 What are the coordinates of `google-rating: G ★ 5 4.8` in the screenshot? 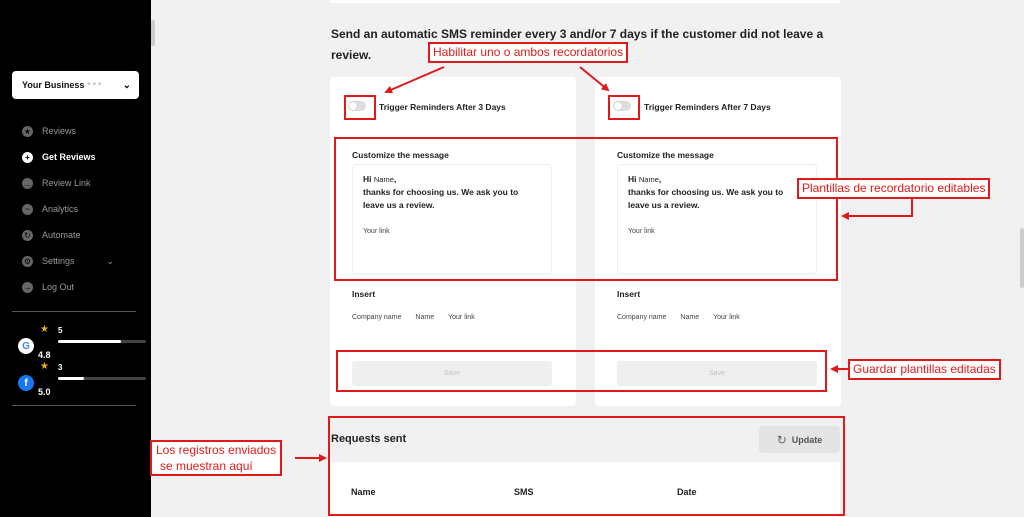 It's located at (82, 342).